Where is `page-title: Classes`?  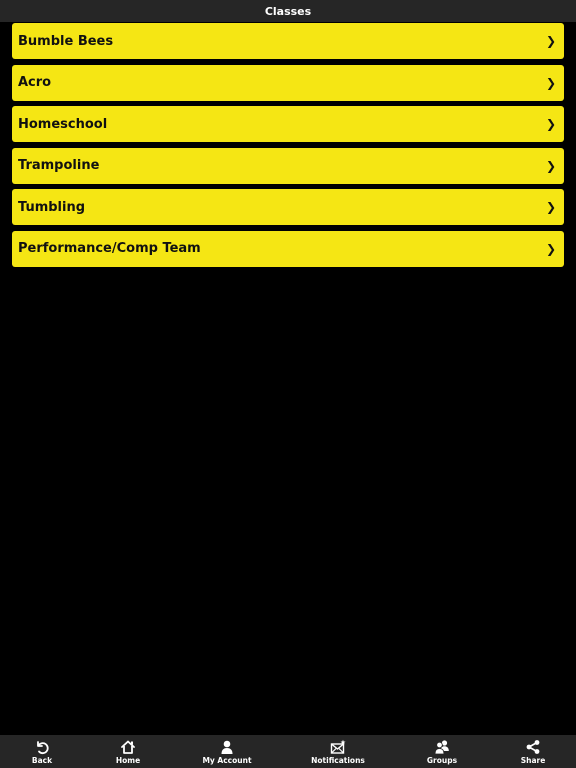 page-title: Classes is located at coordinates (288, 11).